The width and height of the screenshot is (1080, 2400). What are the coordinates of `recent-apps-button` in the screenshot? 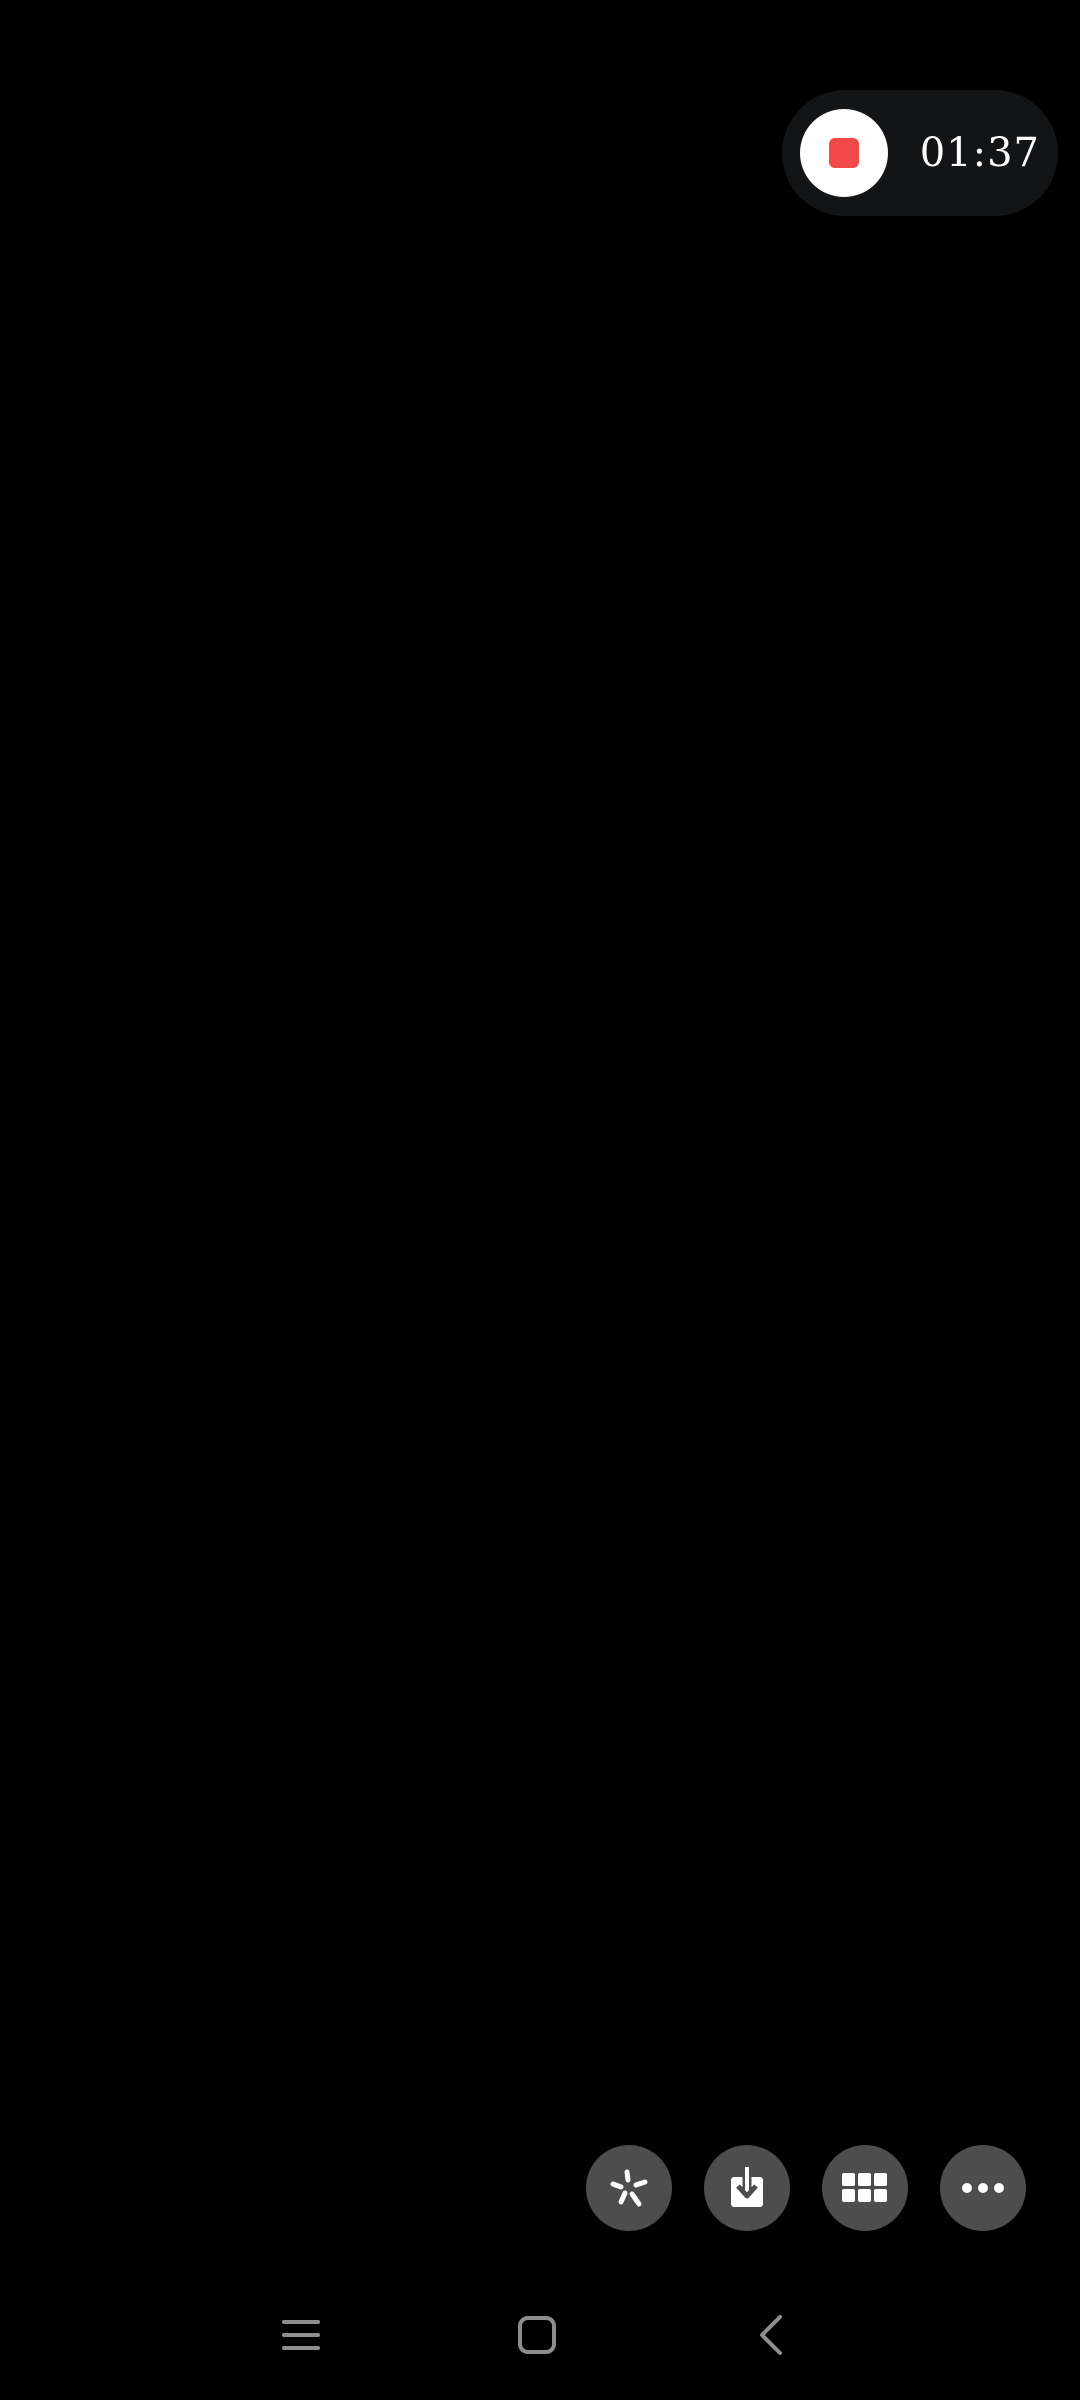 It's located at (301, 2335).